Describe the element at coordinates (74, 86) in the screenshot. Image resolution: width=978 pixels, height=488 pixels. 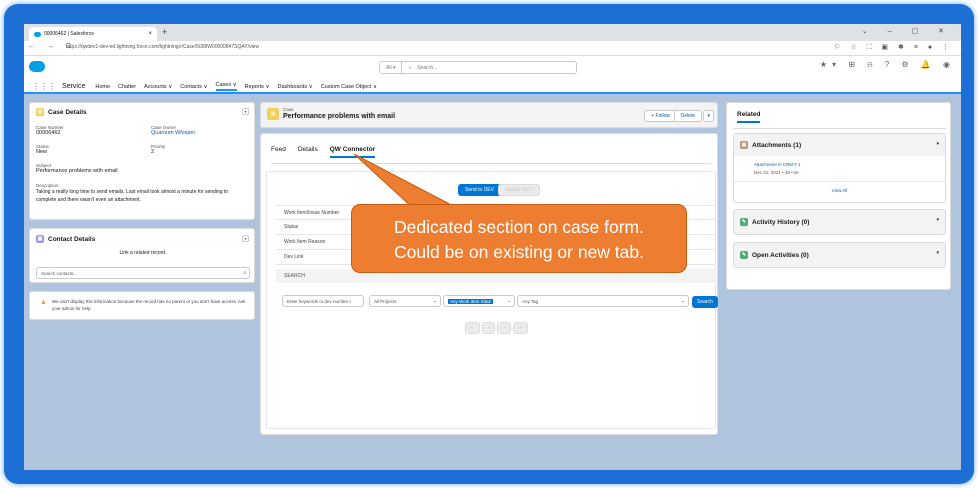
I see `app-name: Service` at that location.